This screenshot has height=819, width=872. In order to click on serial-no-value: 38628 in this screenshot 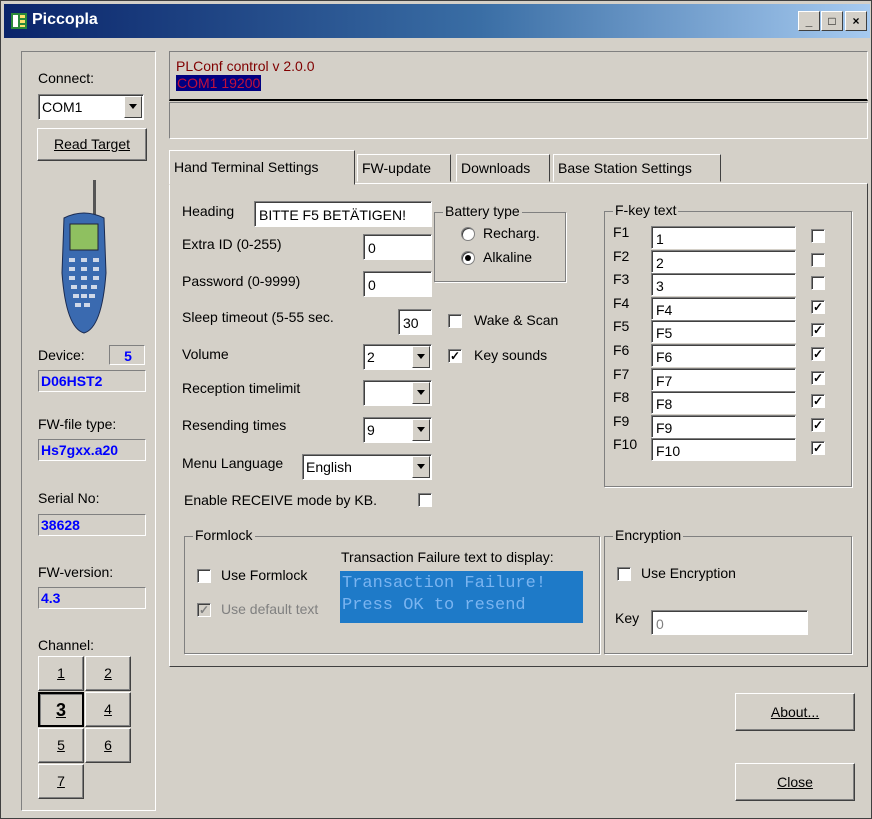, I will do `click(92, 525)`.